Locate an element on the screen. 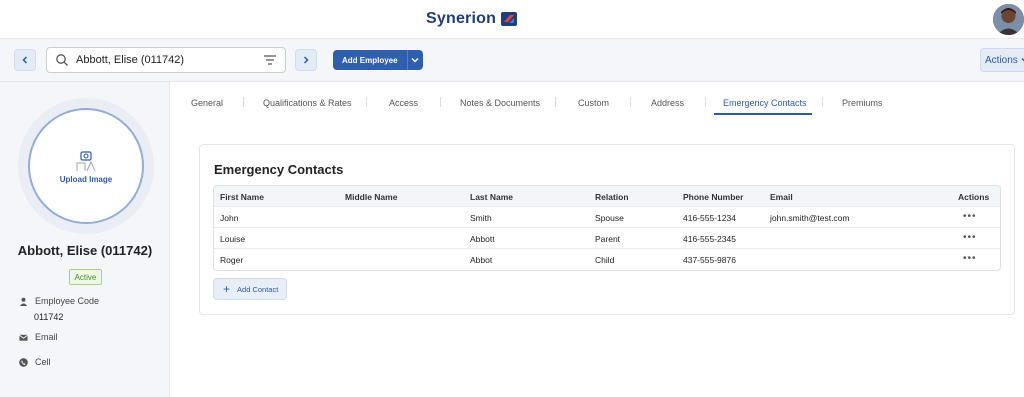  cell-last-name: Abbot is located at coordinates (481, 260).